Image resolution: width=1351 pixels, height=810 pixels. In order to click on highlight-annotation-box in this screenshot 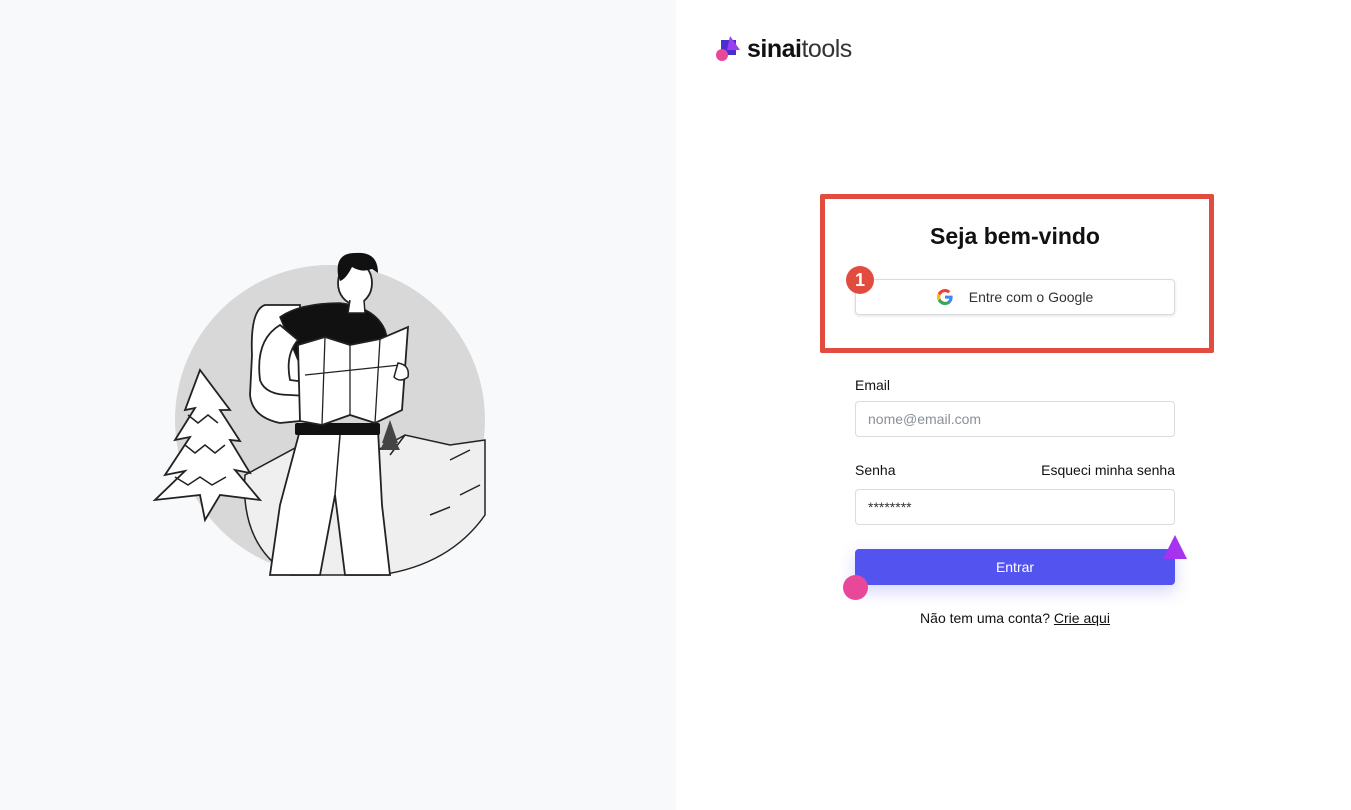, I will do `click(1017, 273)`.